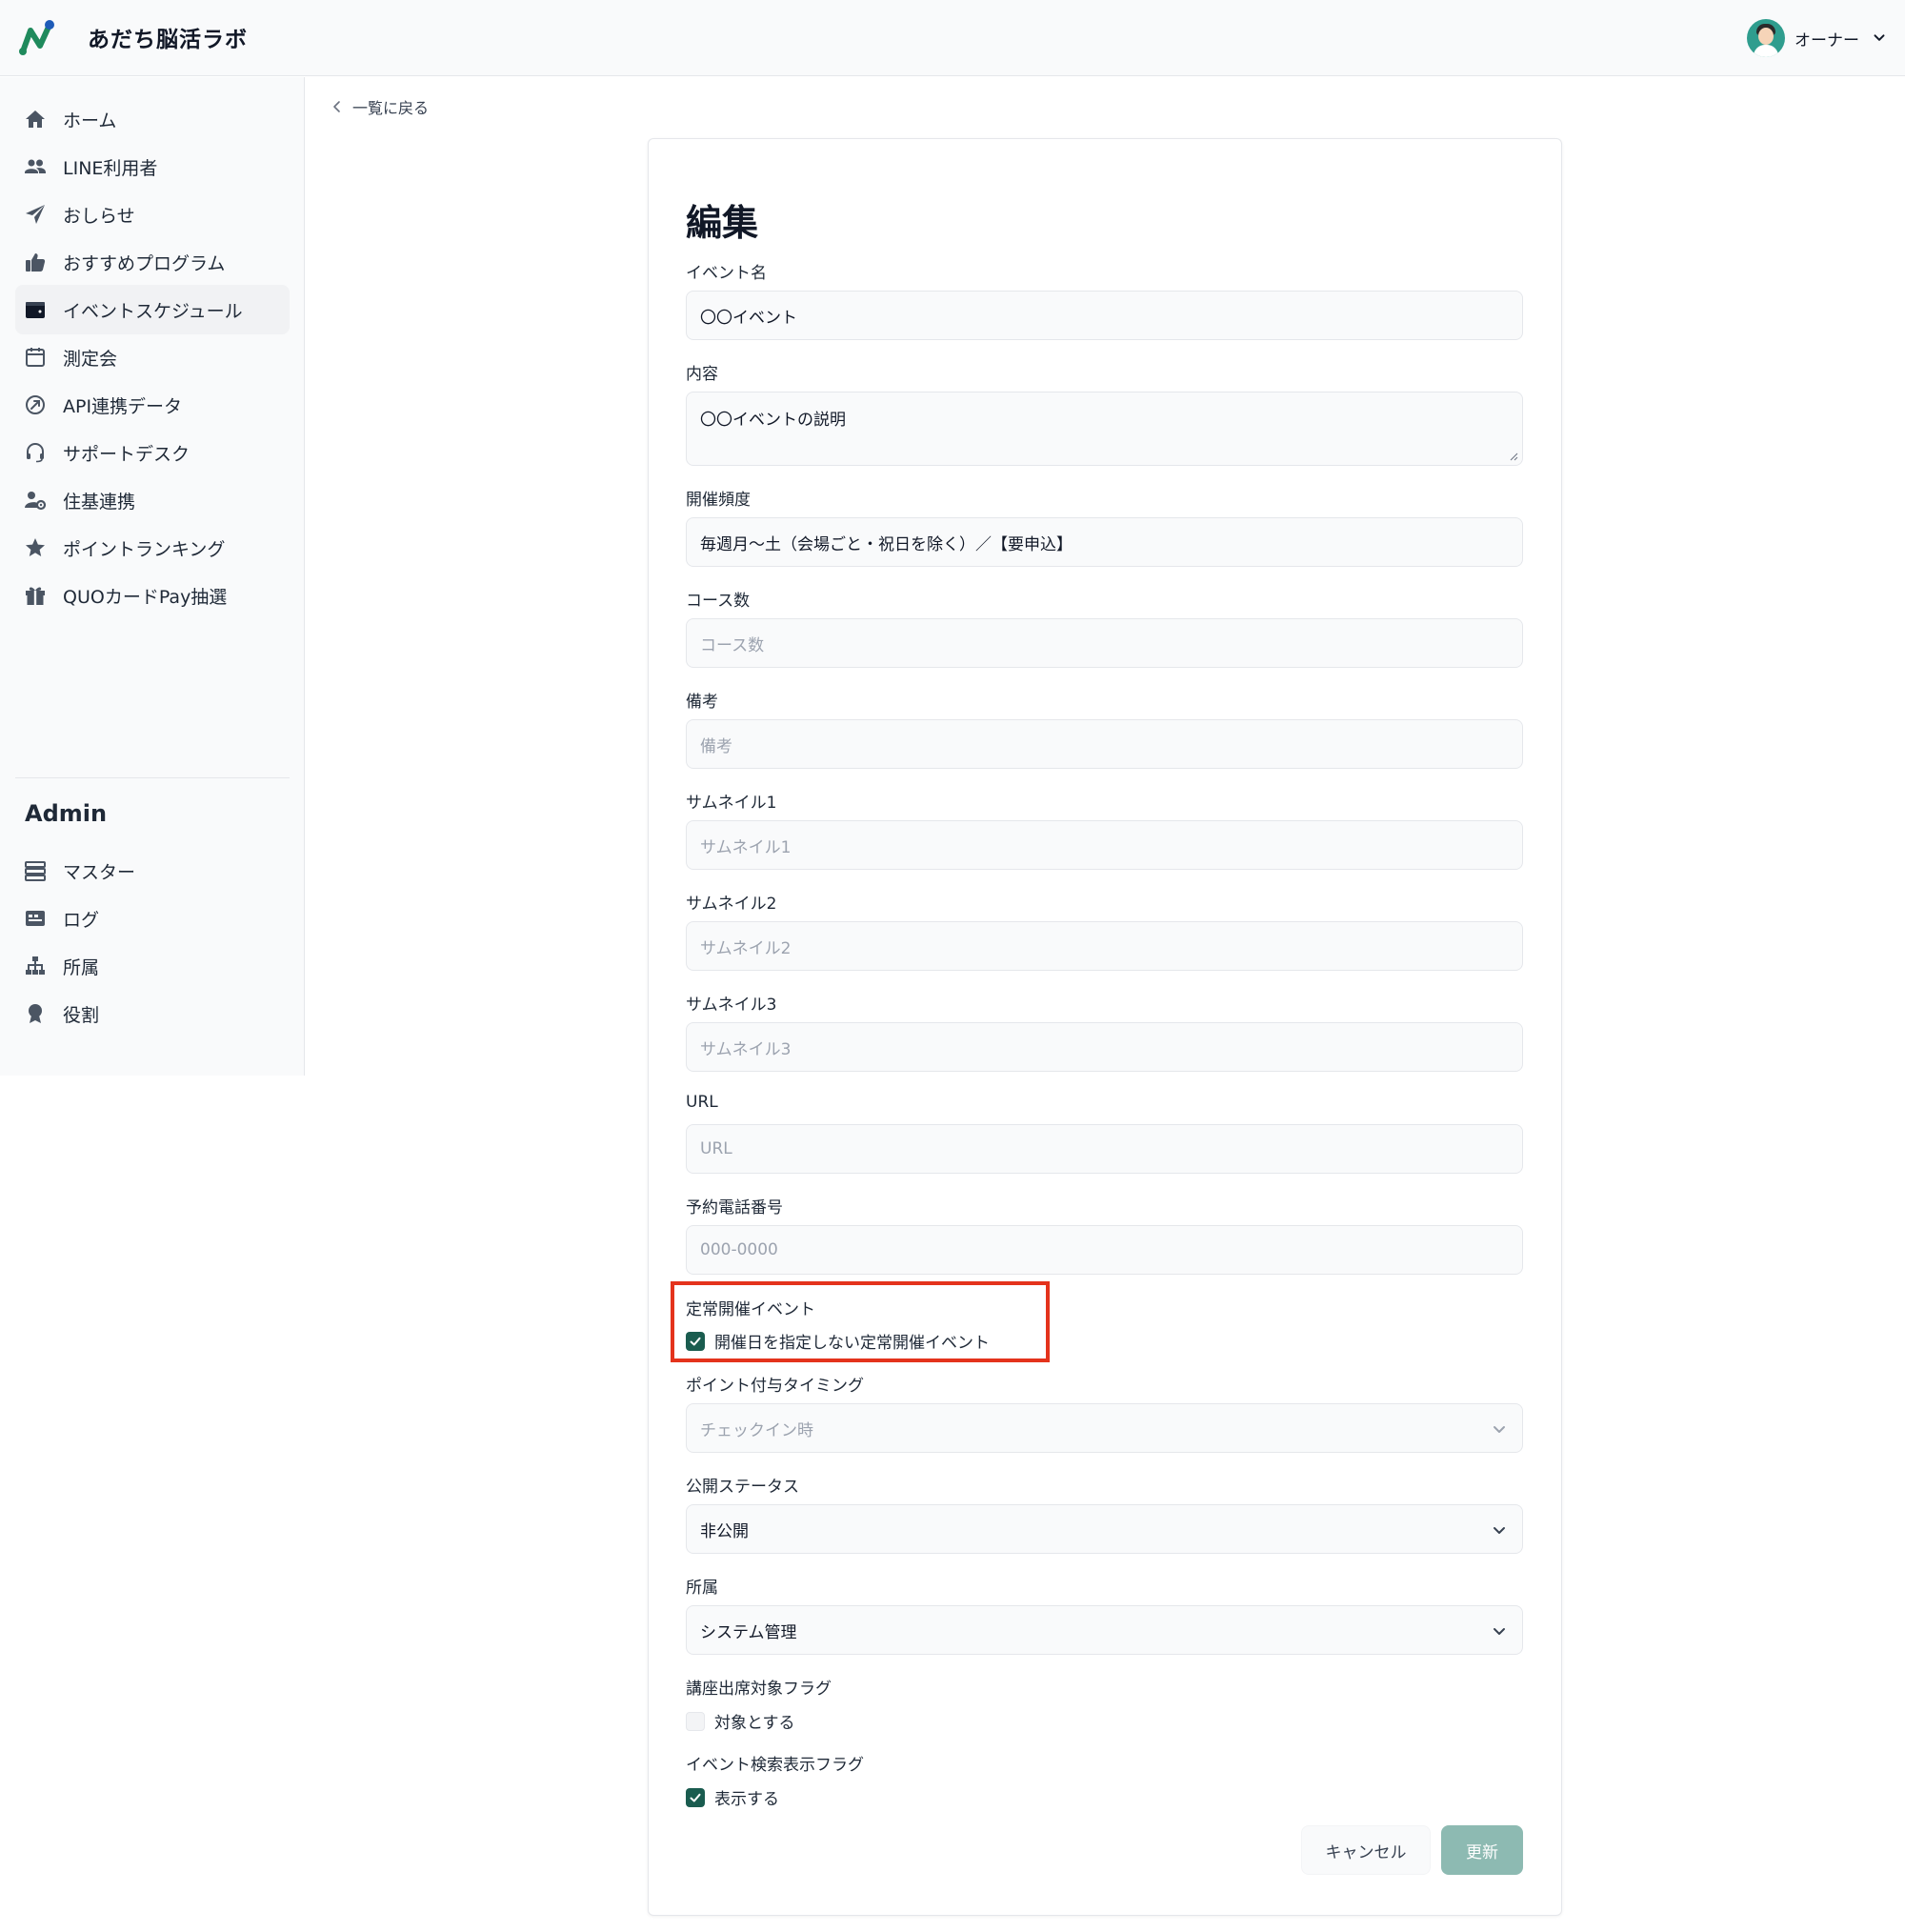 The width and height of the screenshot is (1905, 1932). I want to click on attendance-checkbox-label: 対象とする, so click(754, 1723).